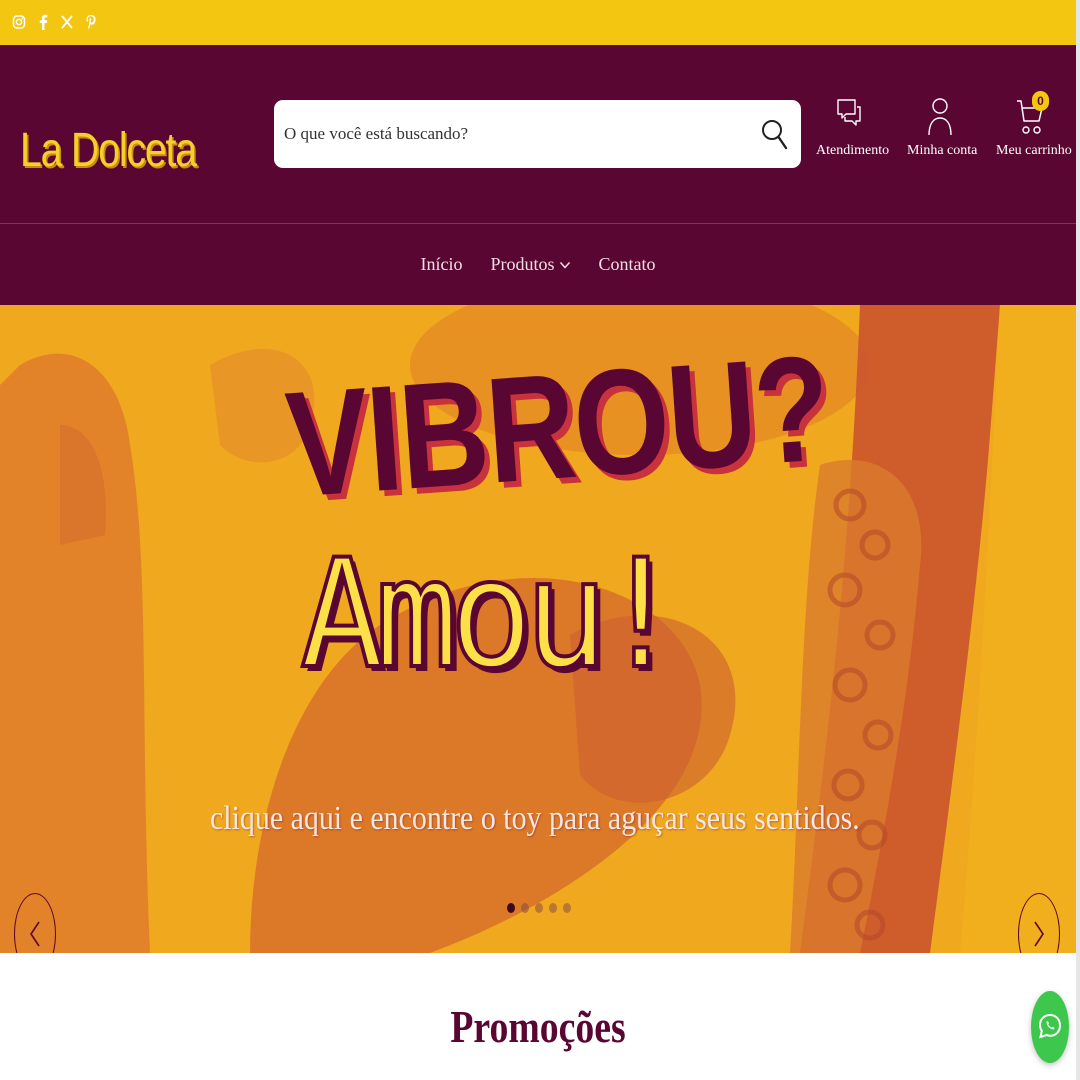  Describe the element at coordinates (940, 117) in the screenshot. I see `user-icon` at that location.